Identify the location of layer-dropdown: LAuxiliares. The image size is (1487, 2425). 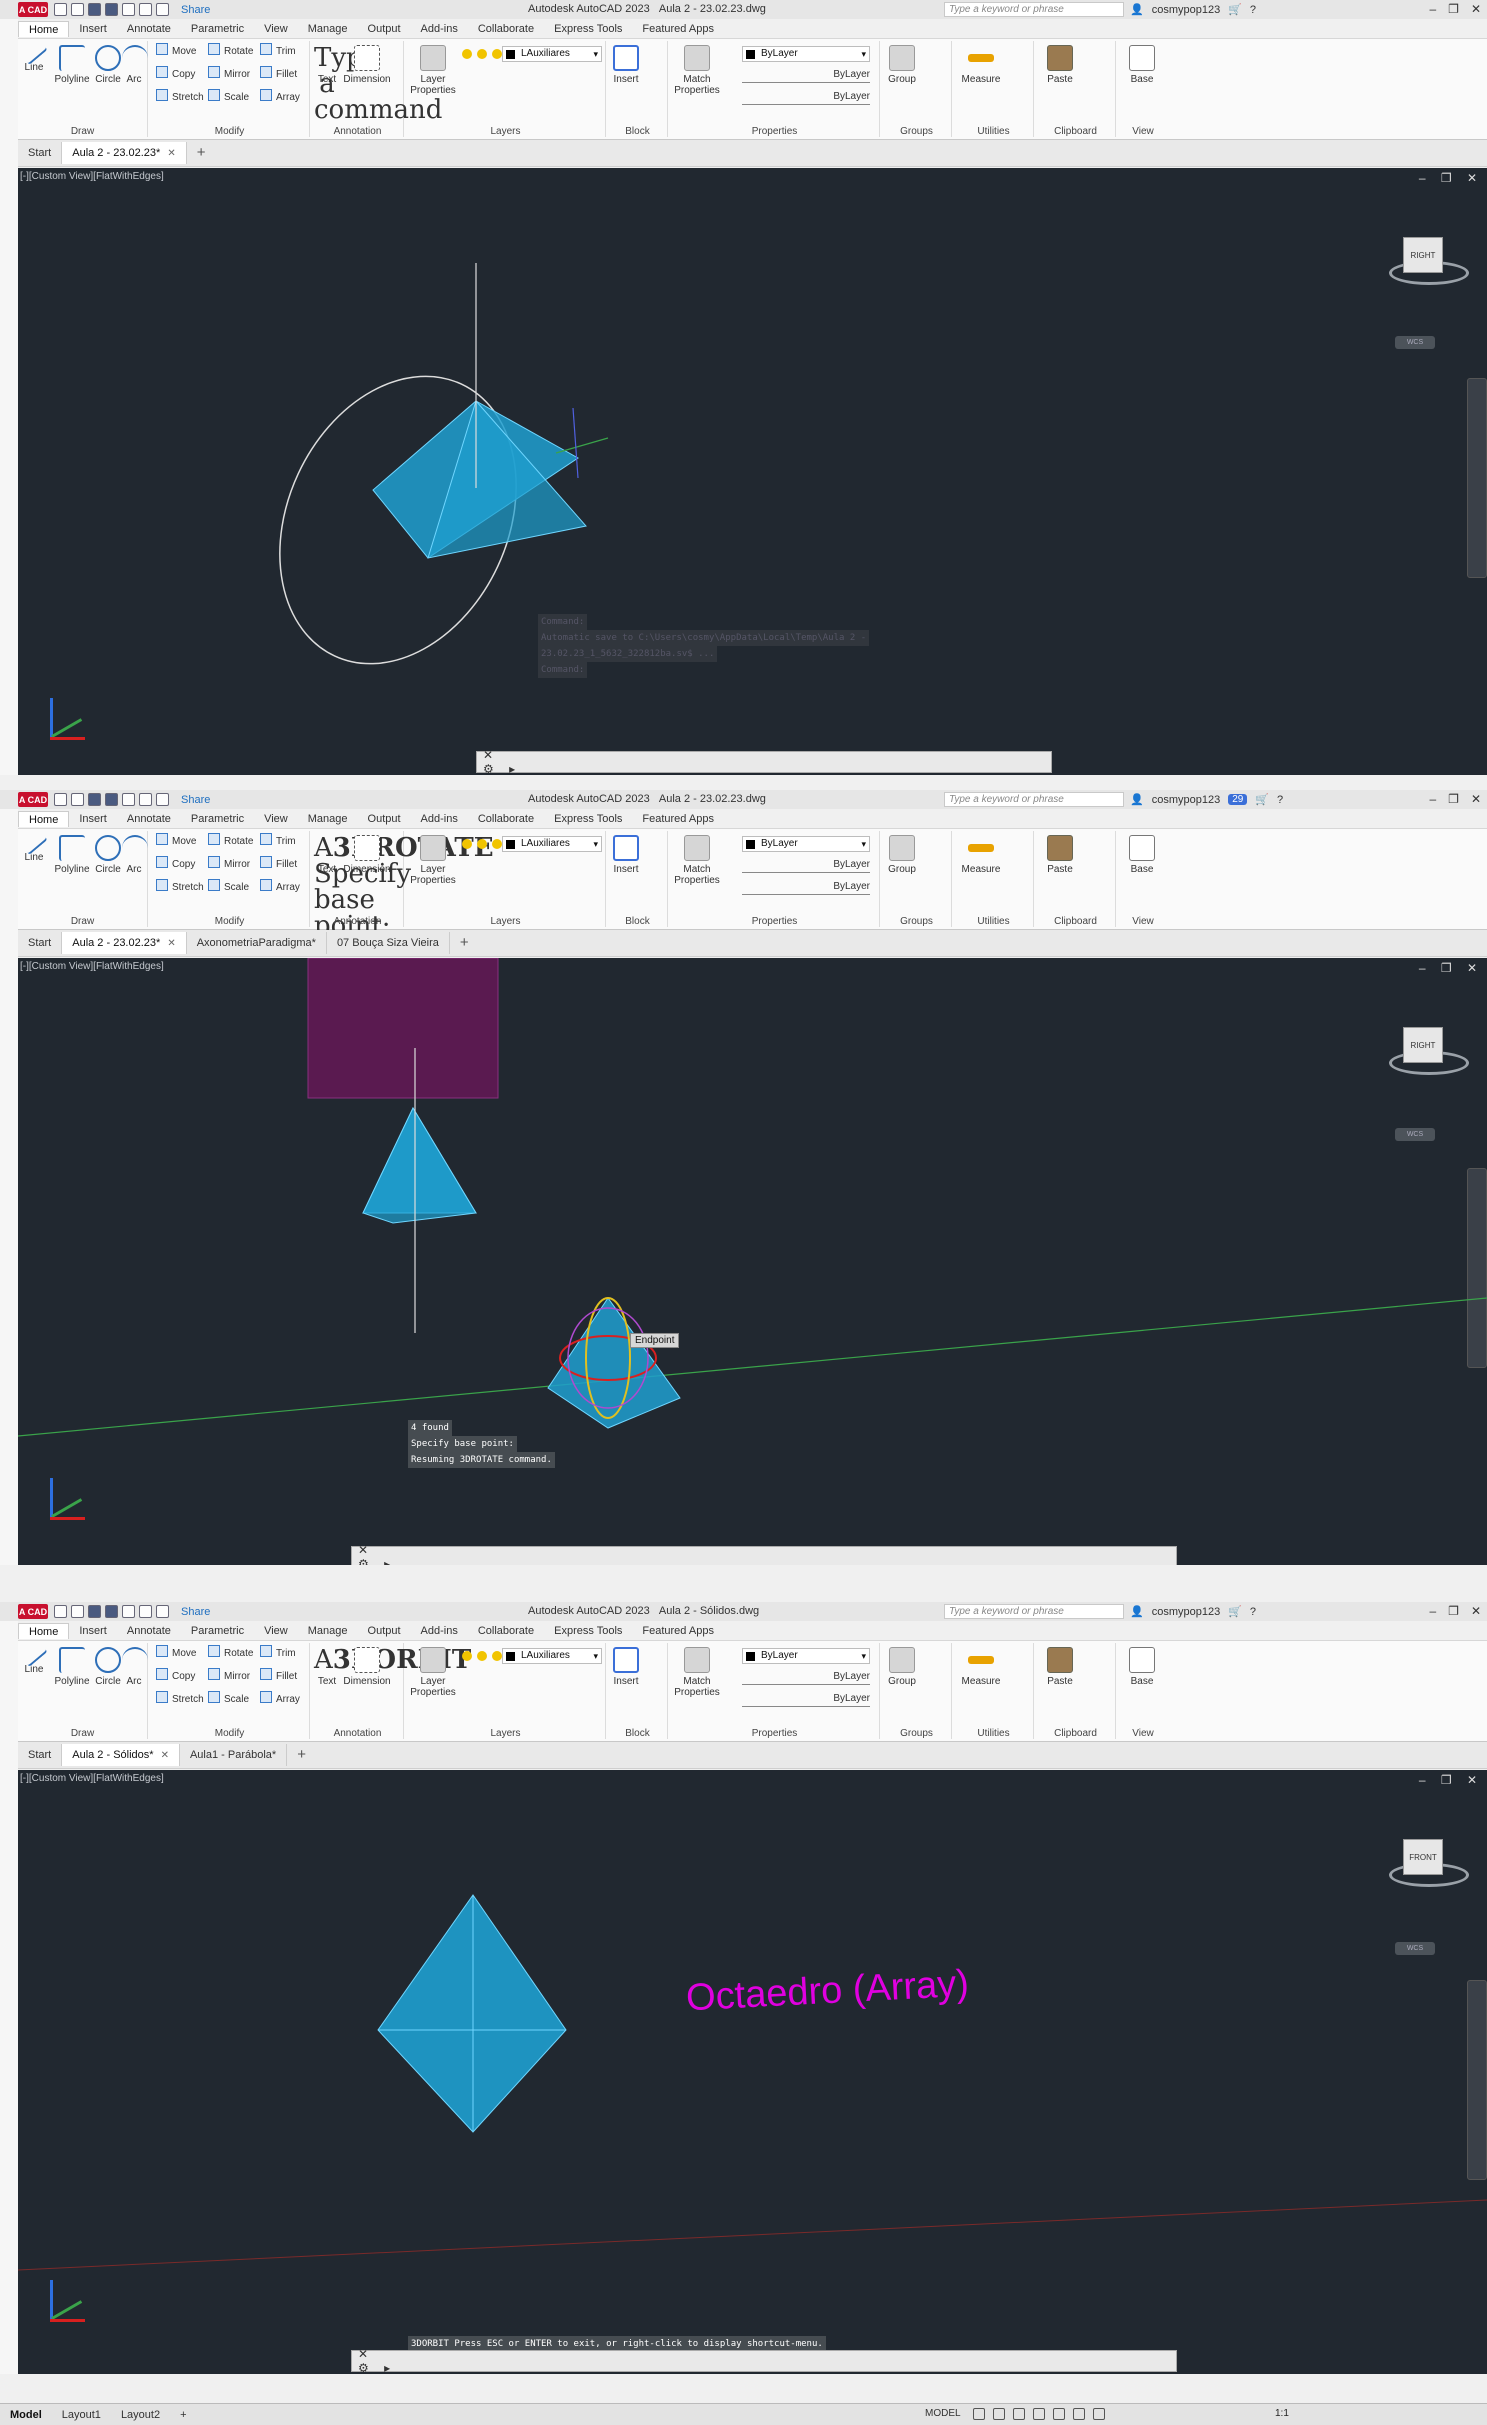
(552, 1656).